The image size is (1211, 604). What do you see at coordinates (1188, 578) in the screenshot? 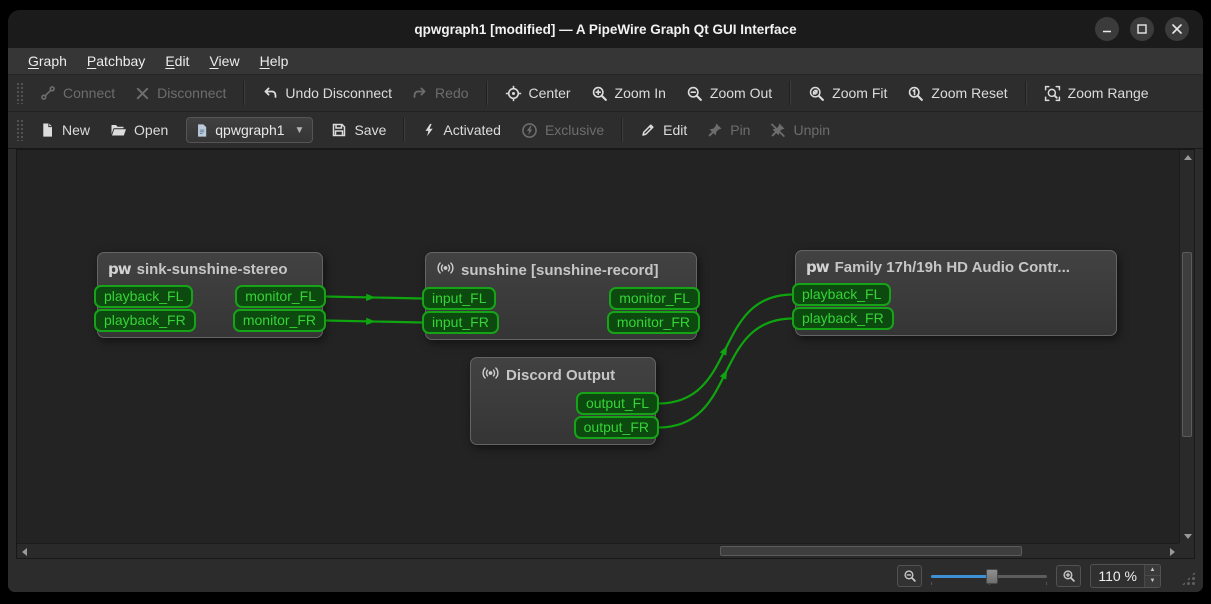
I see `window-resize-grip` at bounding box center [1188, 578].